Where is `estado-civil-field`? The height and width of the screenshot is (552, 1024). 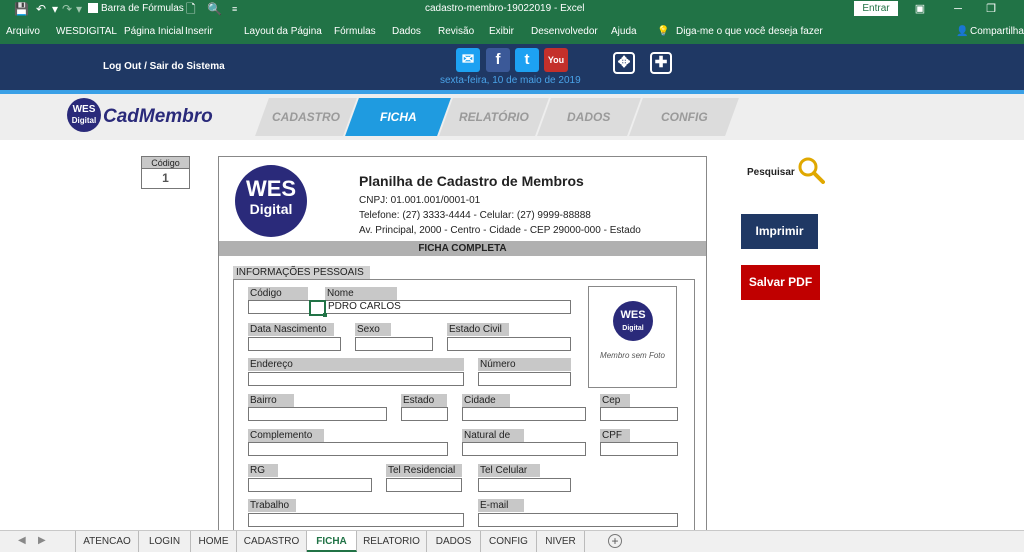 estado-civil-field is located at coordinates (509, 344).